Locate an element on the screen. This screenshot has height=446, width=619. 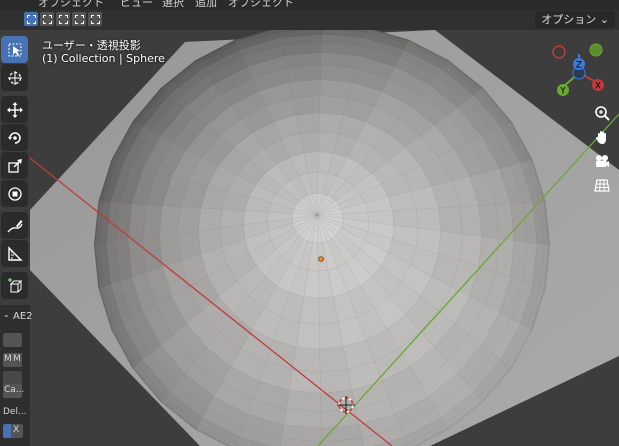
menu-item-add: 追加 is located at coordinates (206, 5).